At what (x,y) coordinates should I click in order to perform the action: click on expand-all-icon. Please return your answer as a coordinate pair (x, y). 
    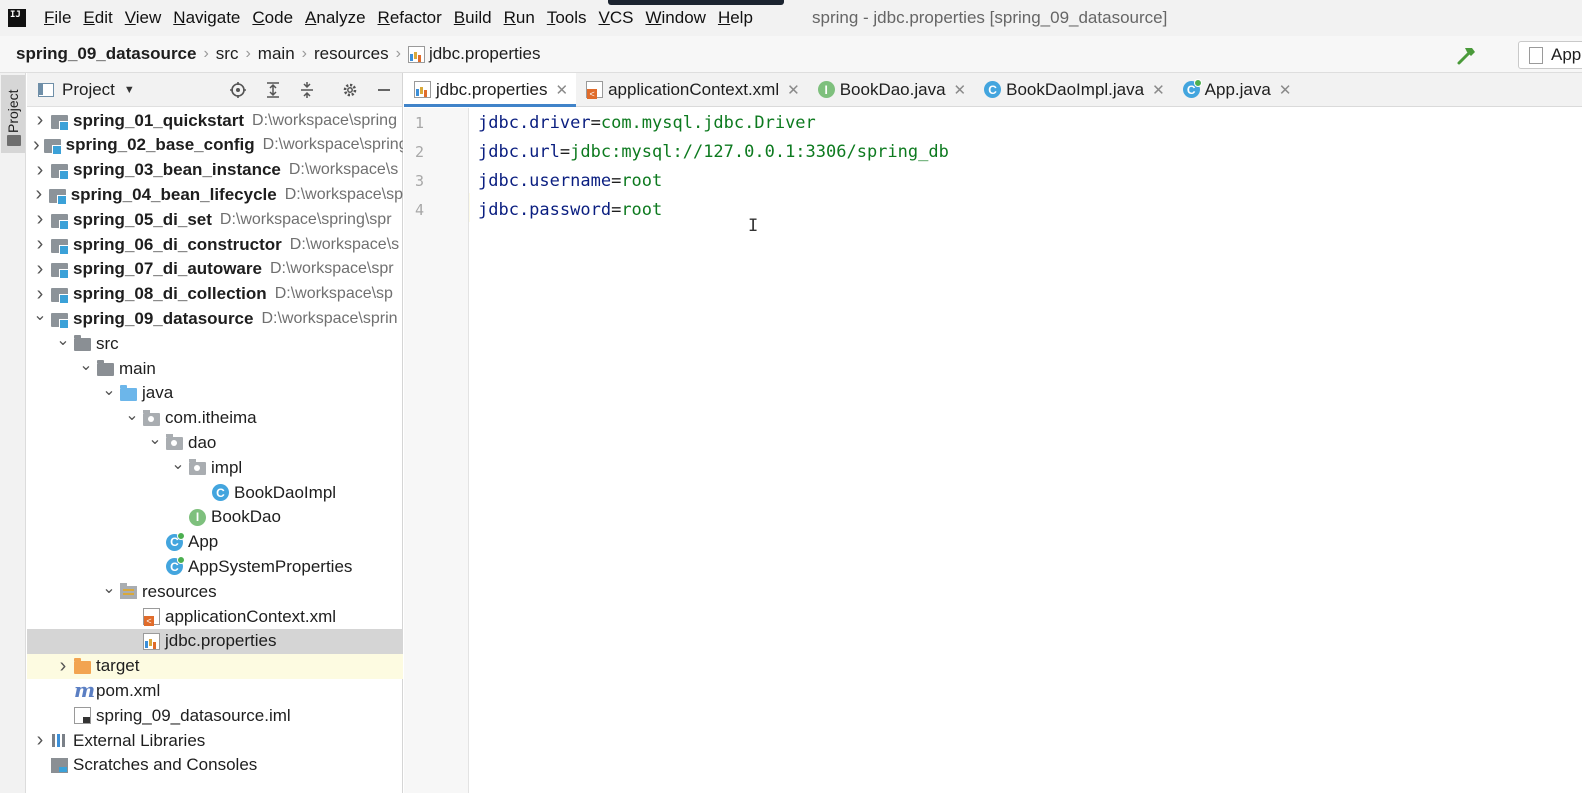
    Looking at the image, I should click on (273, 90).